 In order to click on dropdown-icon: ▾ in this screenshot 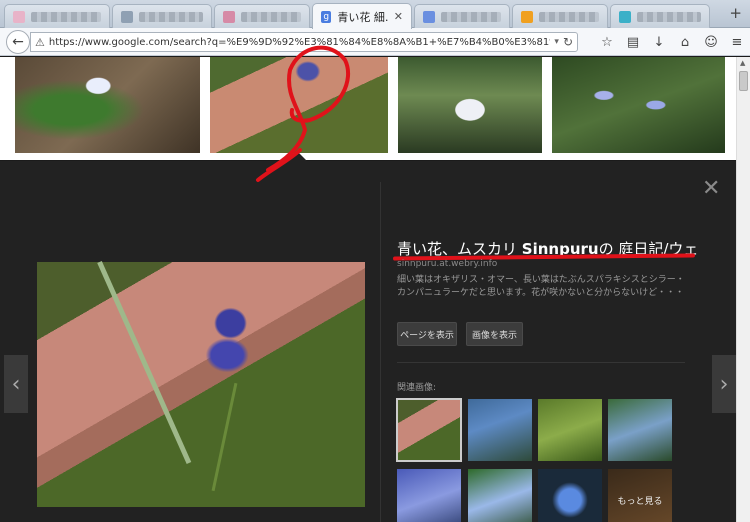, I will do `click(556, 42)`.